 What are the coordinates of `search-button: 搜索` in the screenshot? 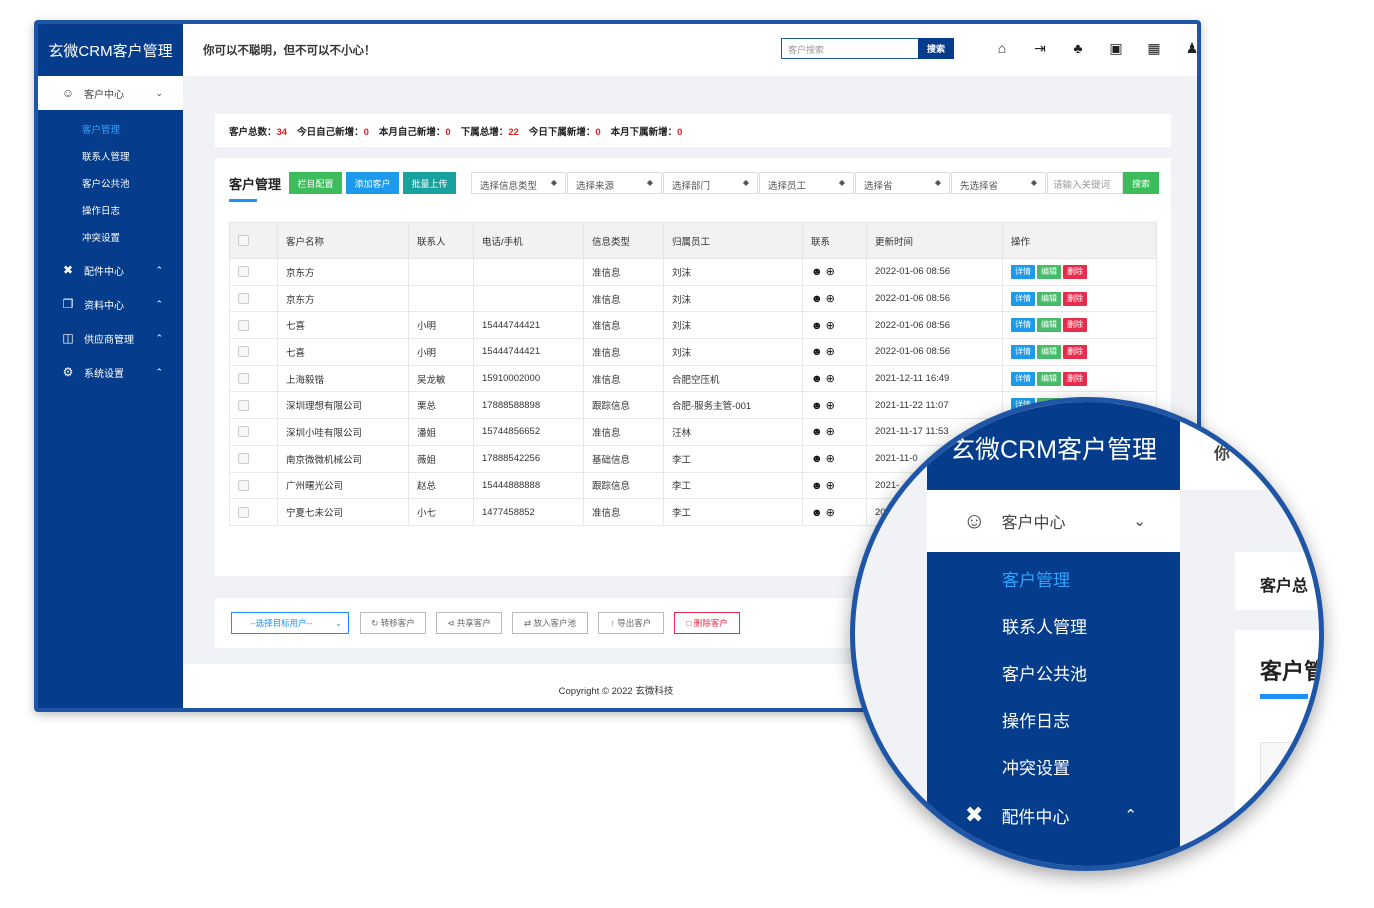 It's located at (936, 48).